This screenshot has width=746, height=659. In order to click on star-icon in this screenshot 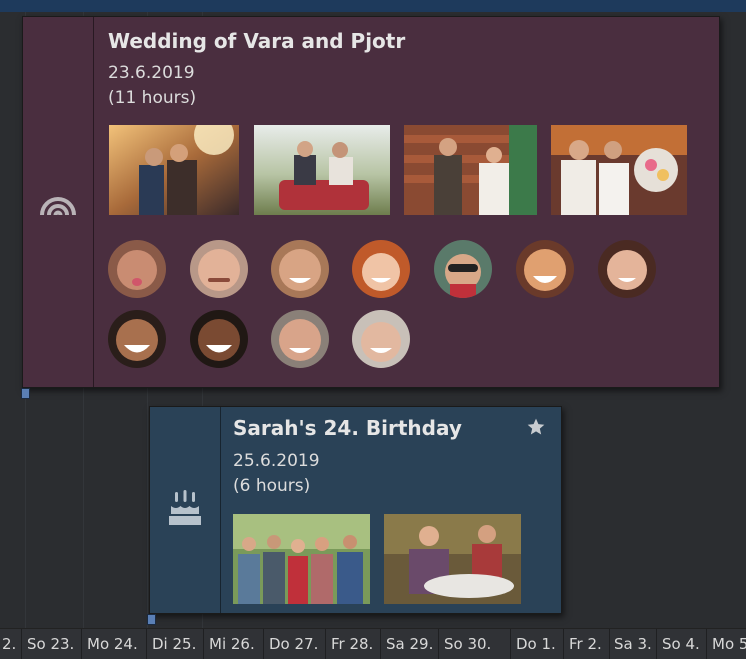, I will do `click(536, 429)`.